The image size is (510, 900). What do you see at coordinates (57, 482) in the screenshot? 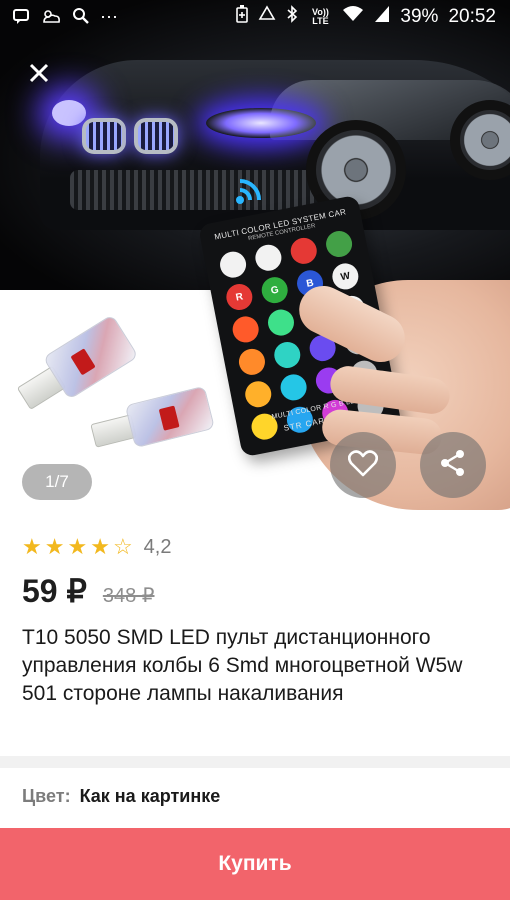
I see `gallery-counter: 1/7` at bounding box center [57, 482].